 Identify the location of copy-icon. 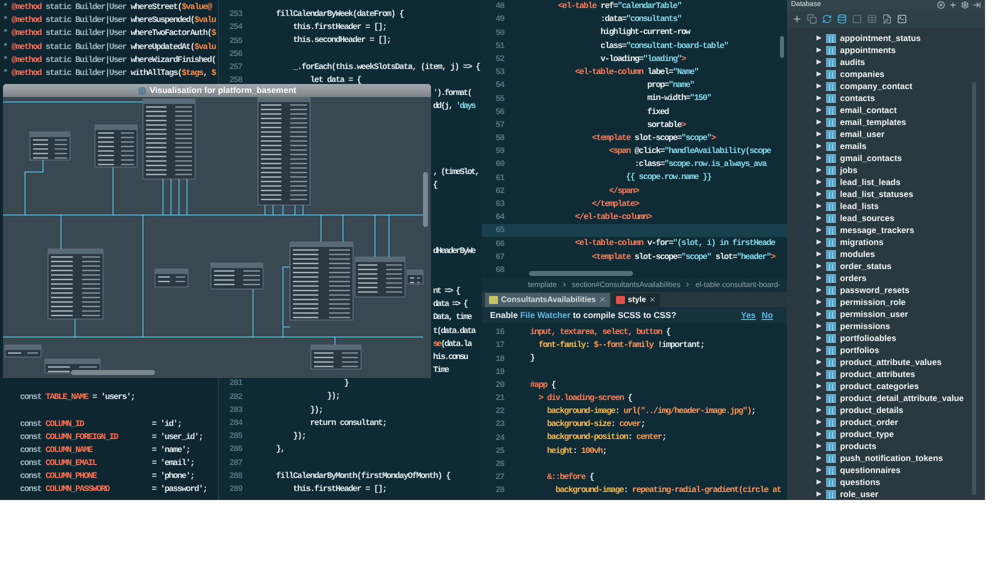
(812, 19).